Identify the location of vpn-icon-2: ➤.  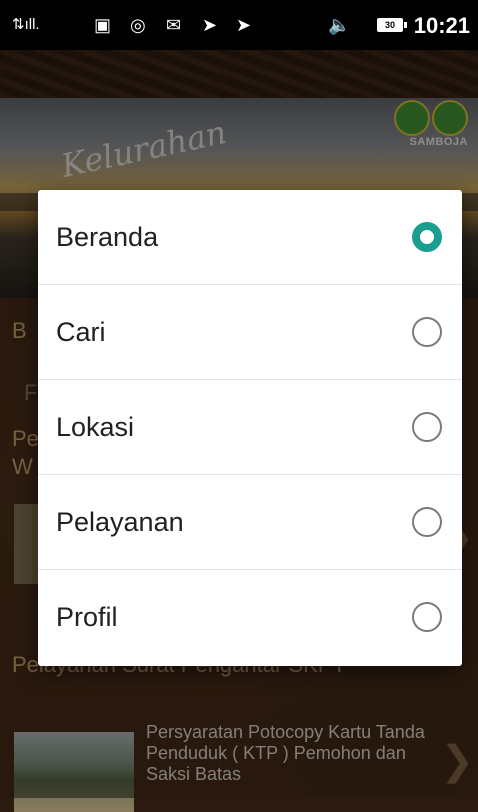
(244, 25).